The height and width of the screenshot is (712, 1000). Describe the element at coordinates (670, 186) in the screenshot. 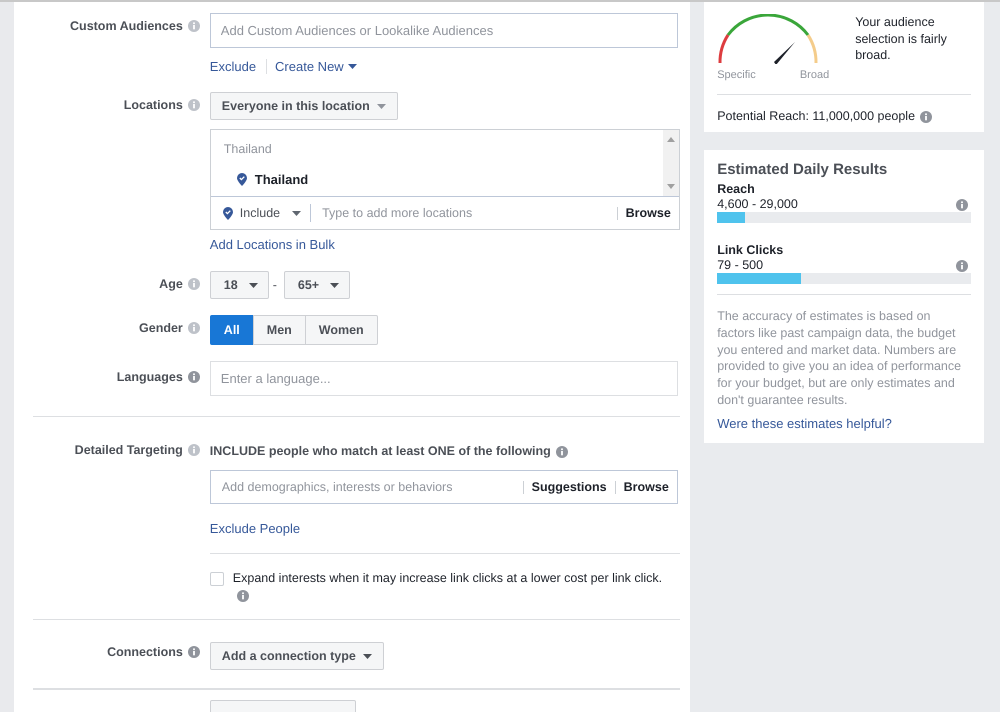

I see `scroll-down-icon` at that location.